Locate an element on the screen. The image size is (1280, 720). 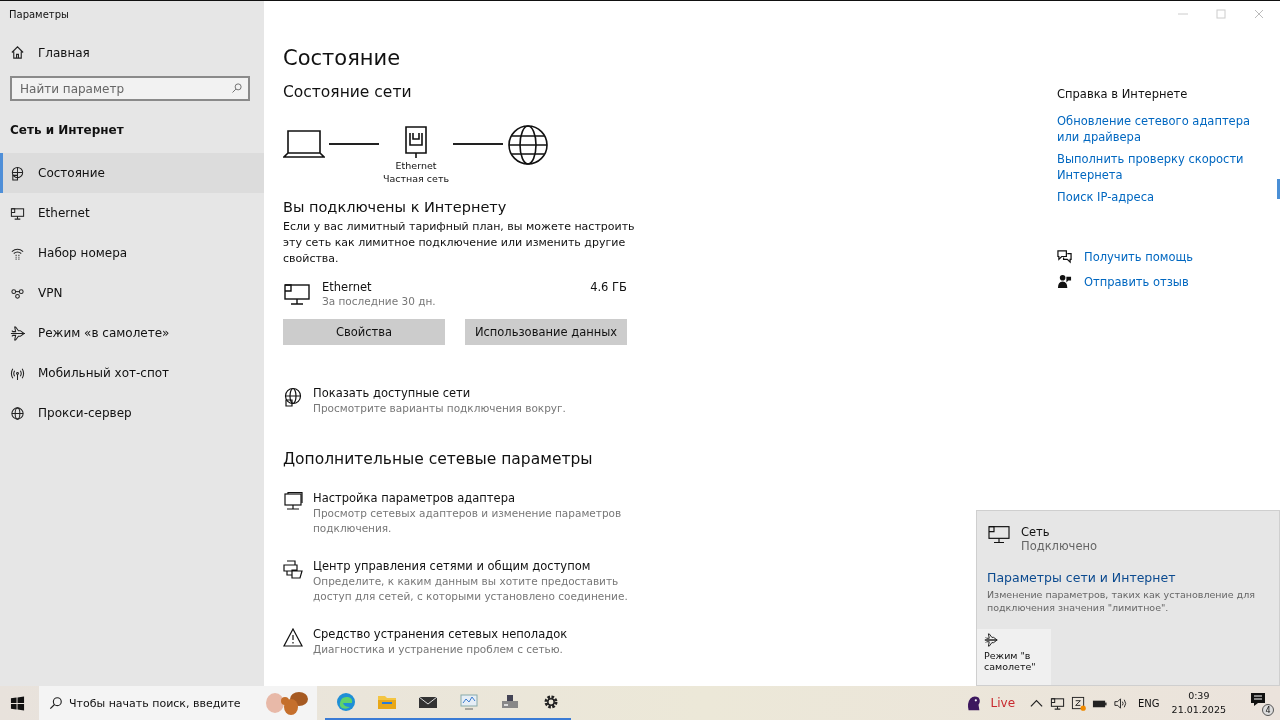
proxy-icon is located at coordinates (17, 413).